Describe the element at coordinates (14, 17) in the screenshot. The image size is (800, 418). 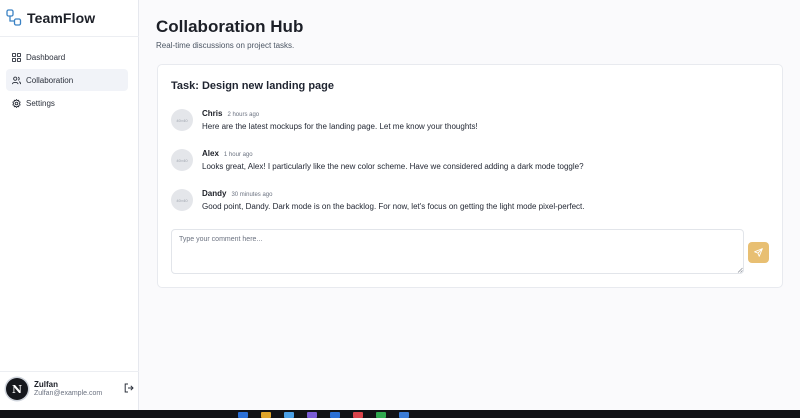
I see `teamflow-logo-icon` at that location.